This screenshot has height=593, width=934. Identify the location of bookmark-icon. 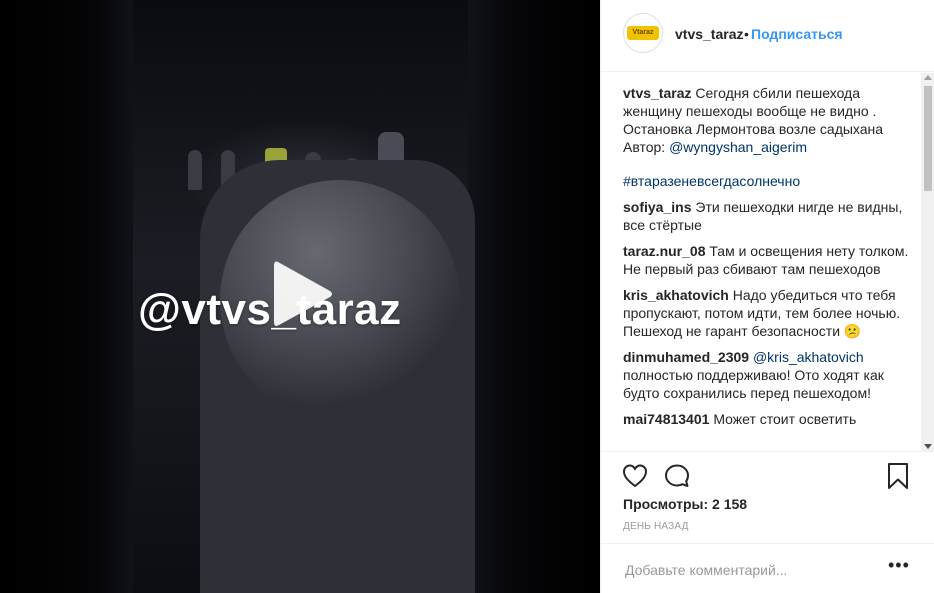
(898, 476).